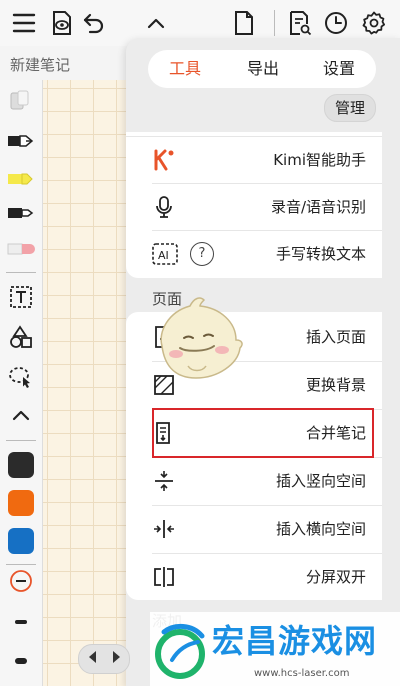 The image size is (400, 686). Describe the element at coordinates (21, 249) in the screenshot. I see `pink-eraser-icon` at that location.